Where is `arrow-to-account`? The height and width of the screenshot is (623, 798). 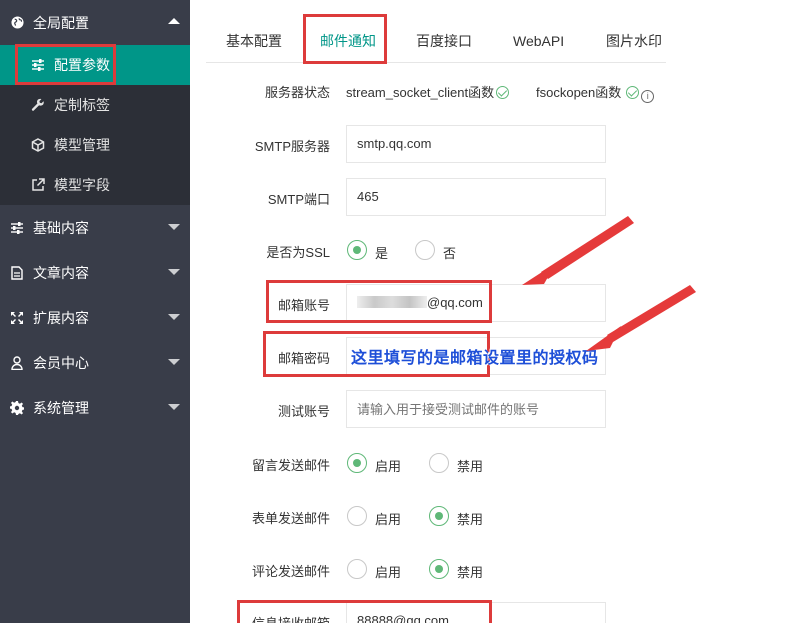
arrow-to-account is located at coordinates (587, 247).